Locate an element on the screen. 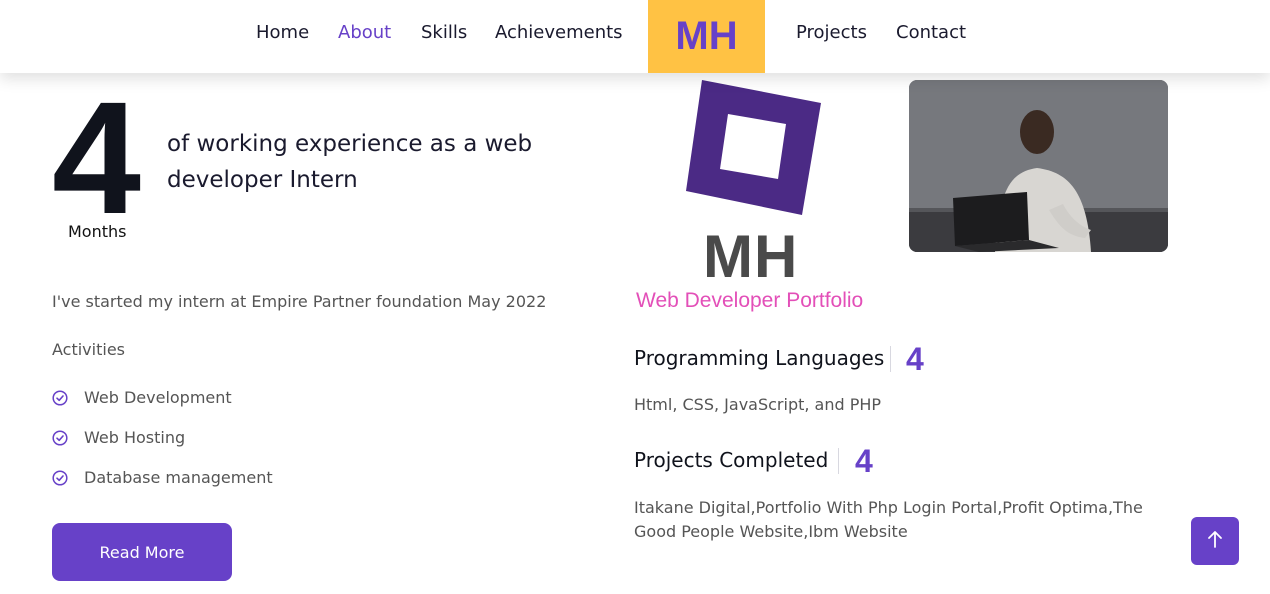 This screenshot has height=594, width=1270. activity-item: Web Development is located at coordinates (142, 397).